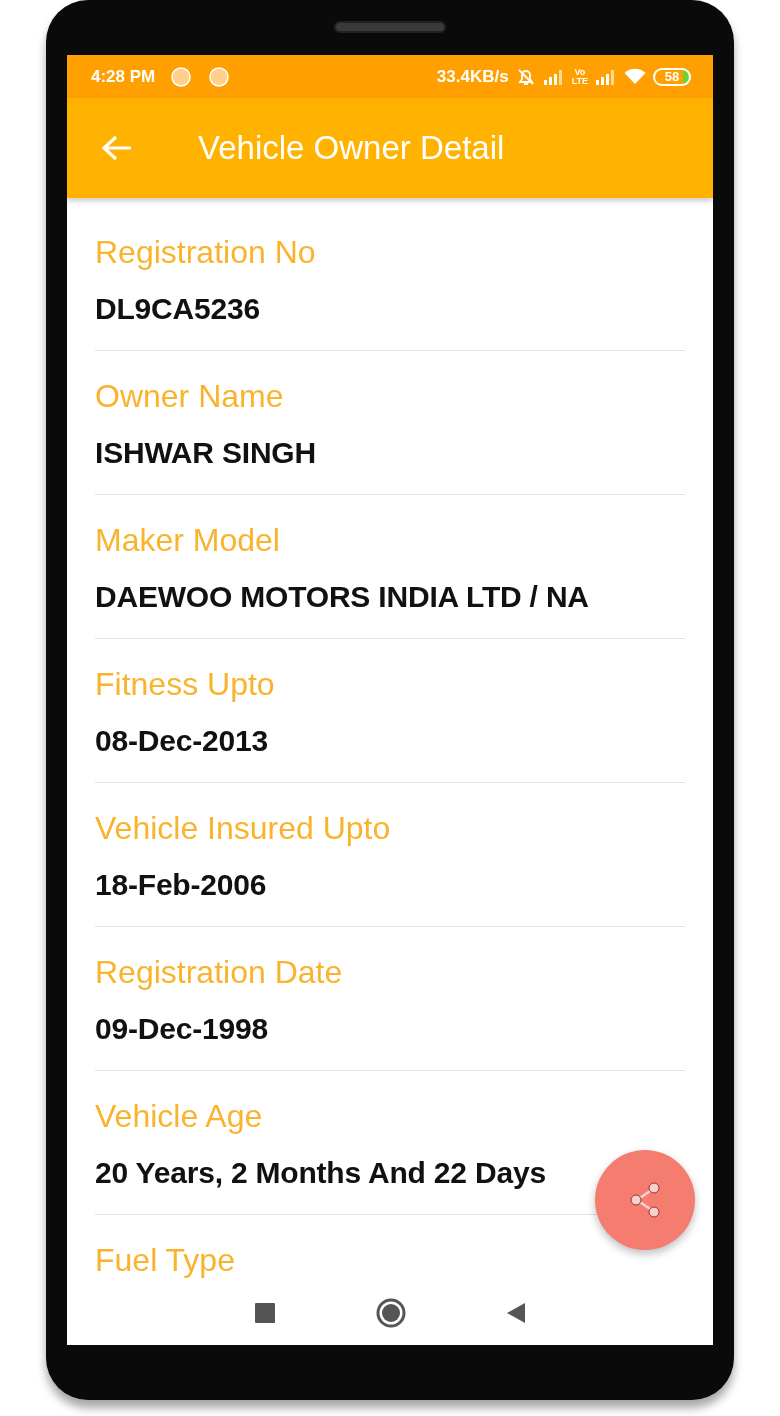  Describe the element at coordinates (182, 741) in the screenshot. I see `field-value: 08-Dec-2013` at that location.